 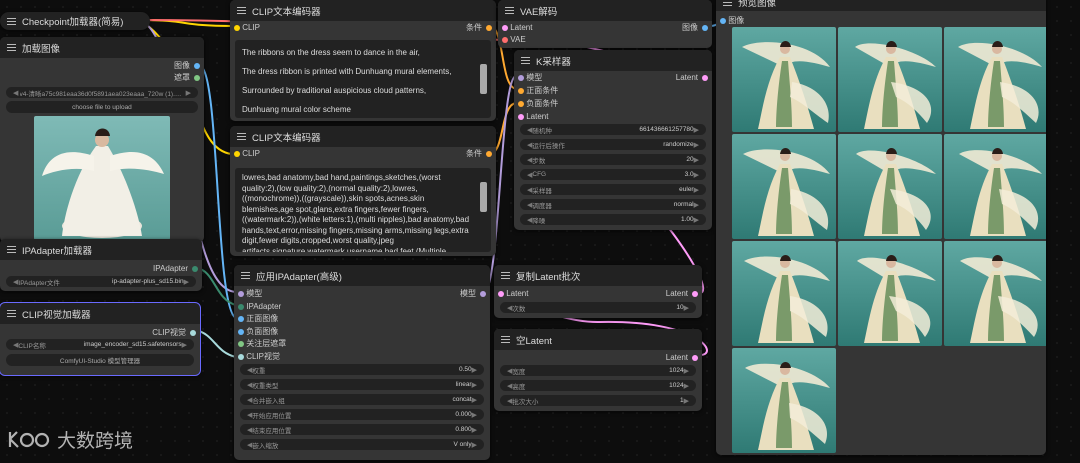 What do you see at coordinates (247, 27) in the screenshot?
I see `input-clip-port: CLIP` at bounding box center [247, 27].